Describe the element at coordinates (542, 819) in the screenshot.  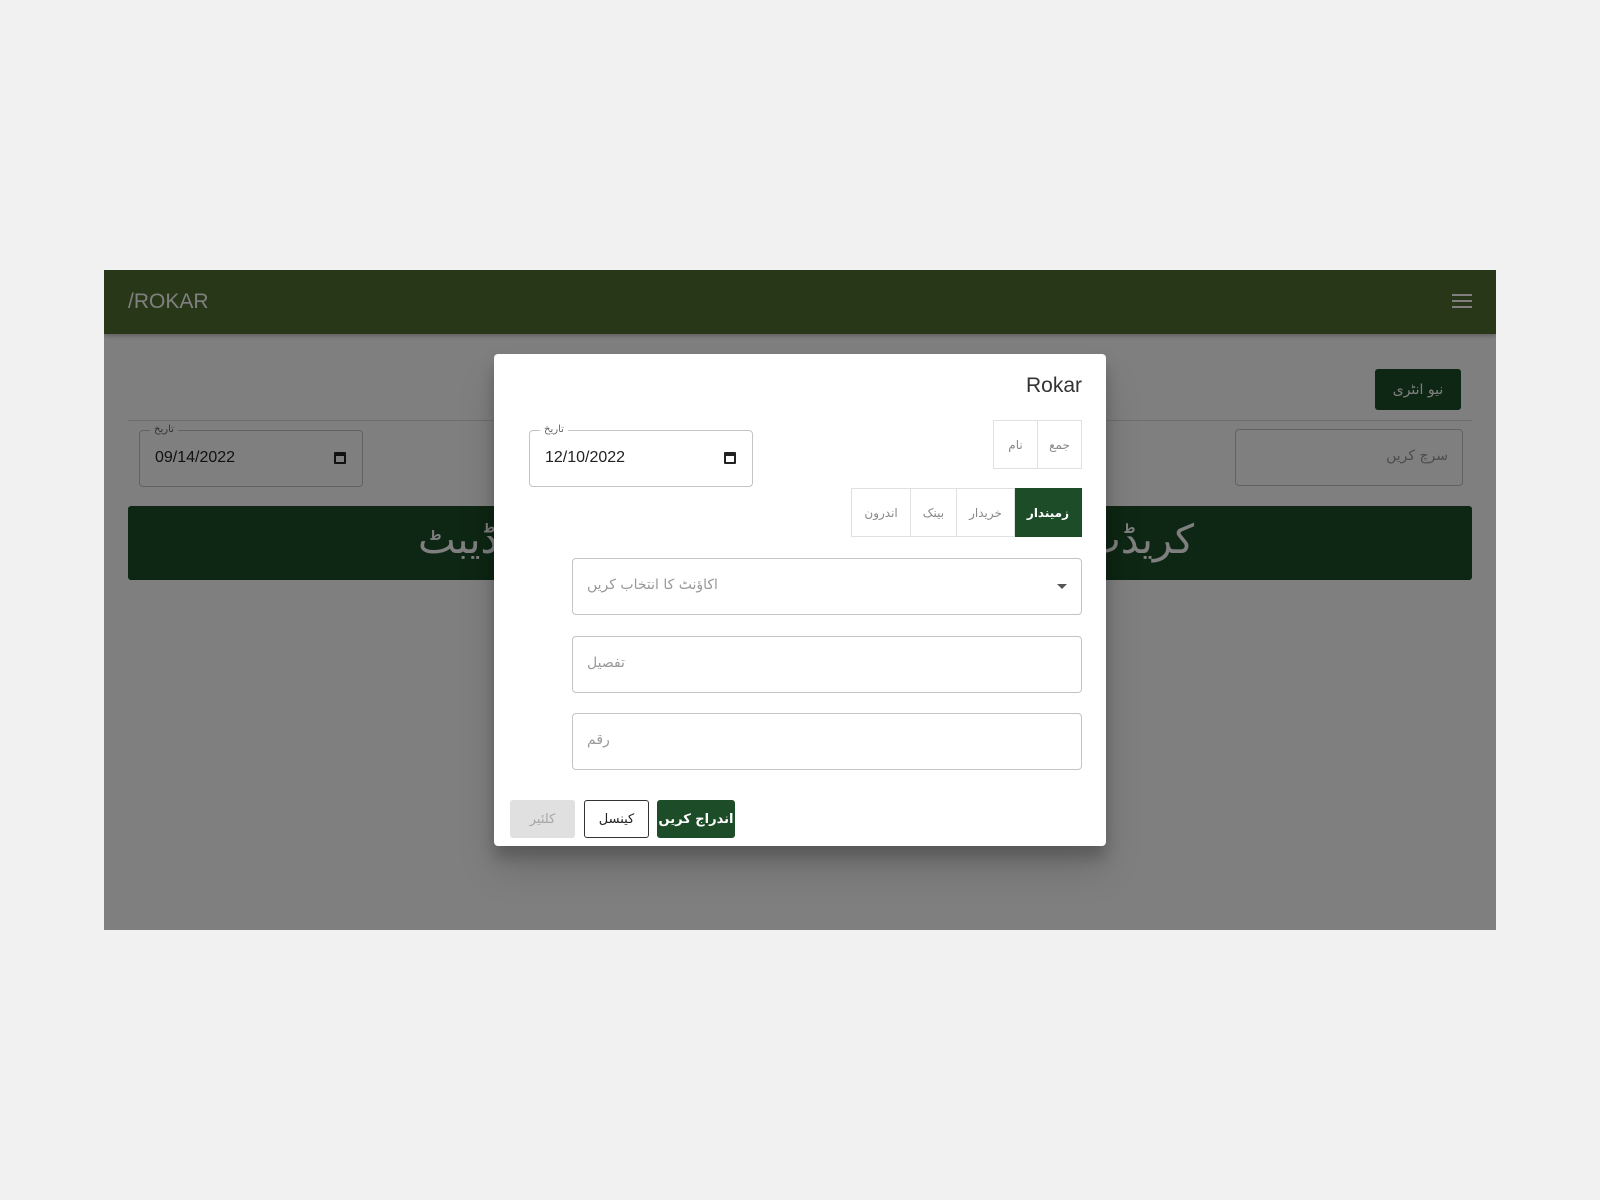
I see `clear-button: کلئیر` at that location.